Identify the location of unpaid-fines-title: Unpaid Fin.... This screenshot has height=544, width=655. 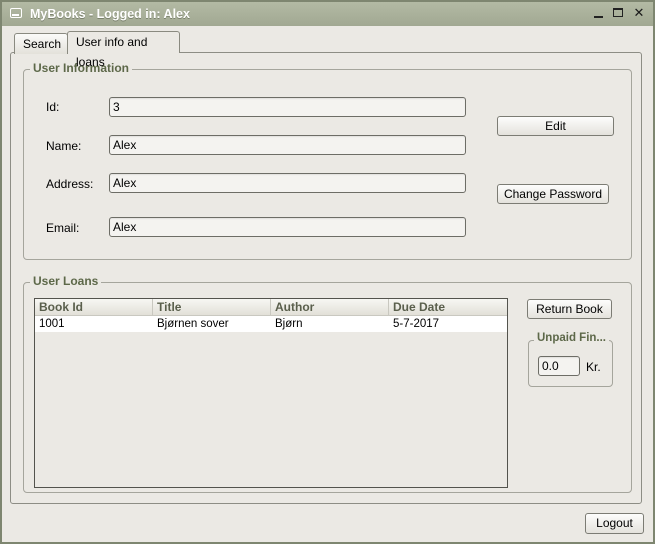
(571, 338).